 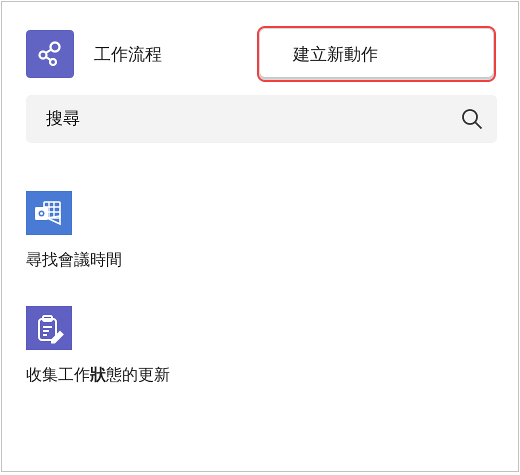 I want to click on search-icon, so click(x=472, y=119).